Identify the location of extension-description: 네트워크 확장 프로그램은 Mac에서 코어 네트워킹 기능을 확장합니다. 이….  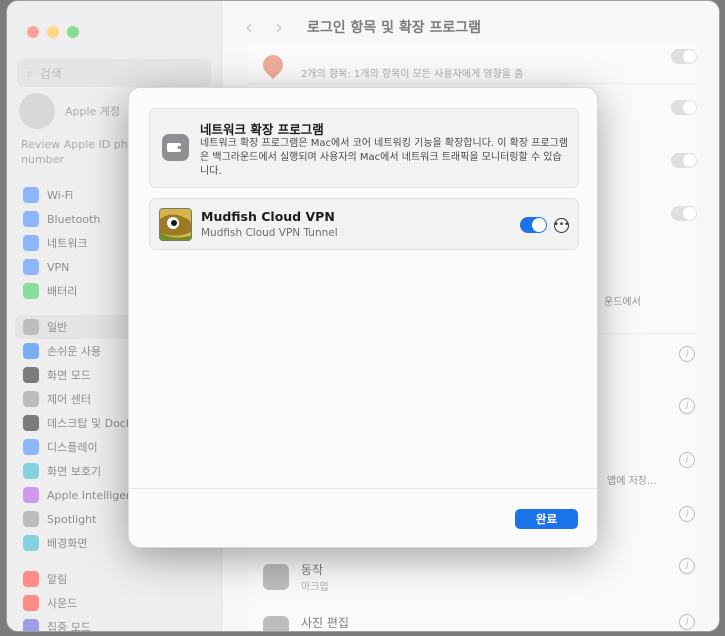
(384, 157).